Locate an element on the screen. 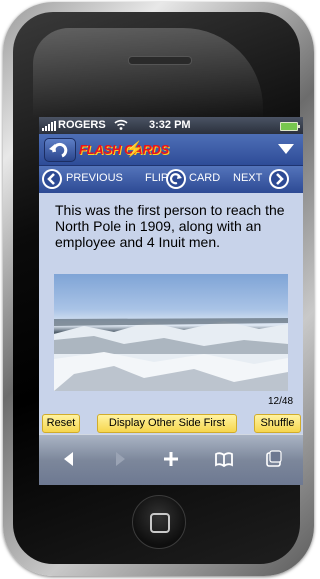 Image resolution: width=320 pixels, height=579 pixels. forward-icon is located at coordinates (120, 459).